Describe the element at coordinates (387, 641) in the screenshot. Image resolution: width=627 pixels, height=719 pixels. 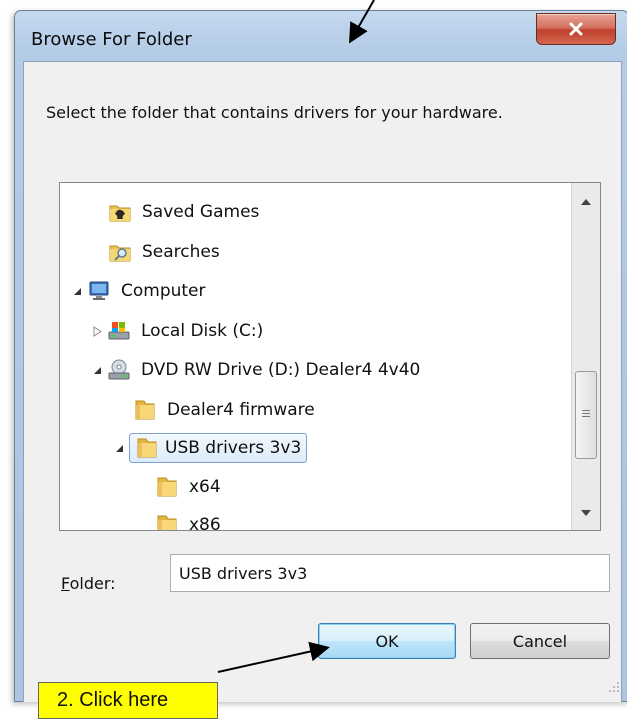
I see `ok-button: OK` at that location.